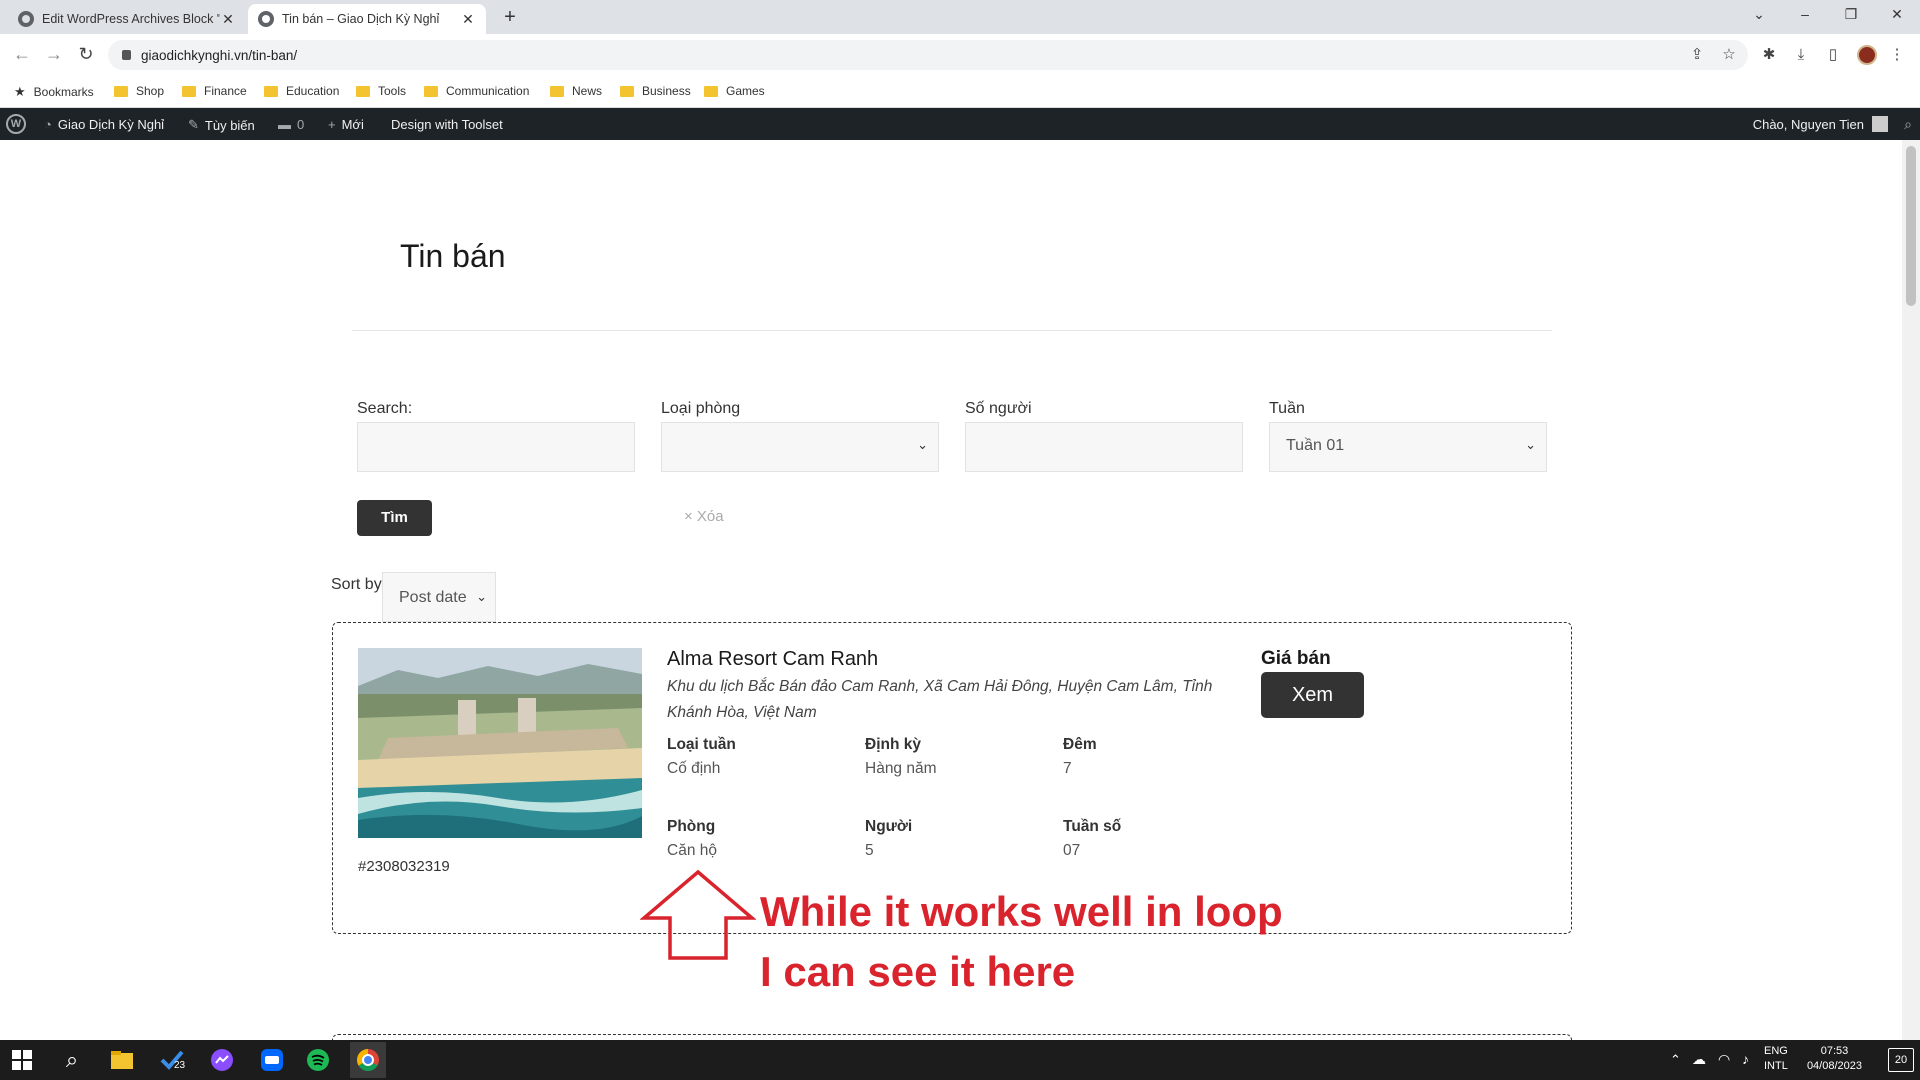 The width and height of the screenshot is (1920, 1080). I want to click on file-explorer-icon, so click(122, 1060).